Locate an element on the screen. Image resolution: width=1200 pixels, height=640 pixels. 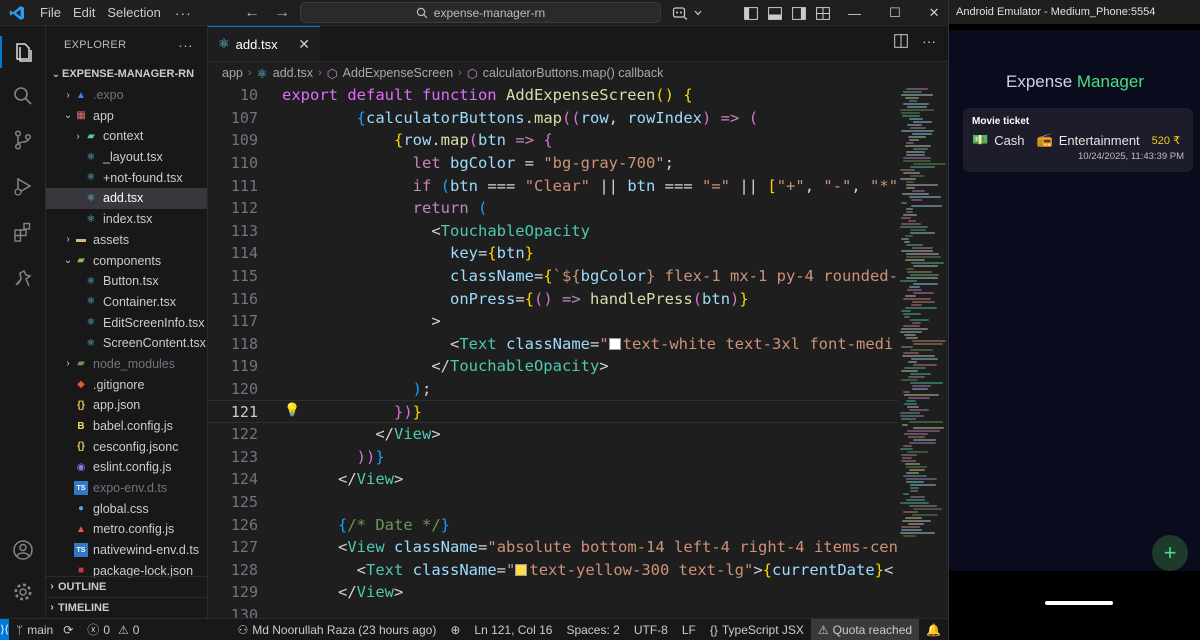
chevron-down-icon is located at coordinates (698, 13).